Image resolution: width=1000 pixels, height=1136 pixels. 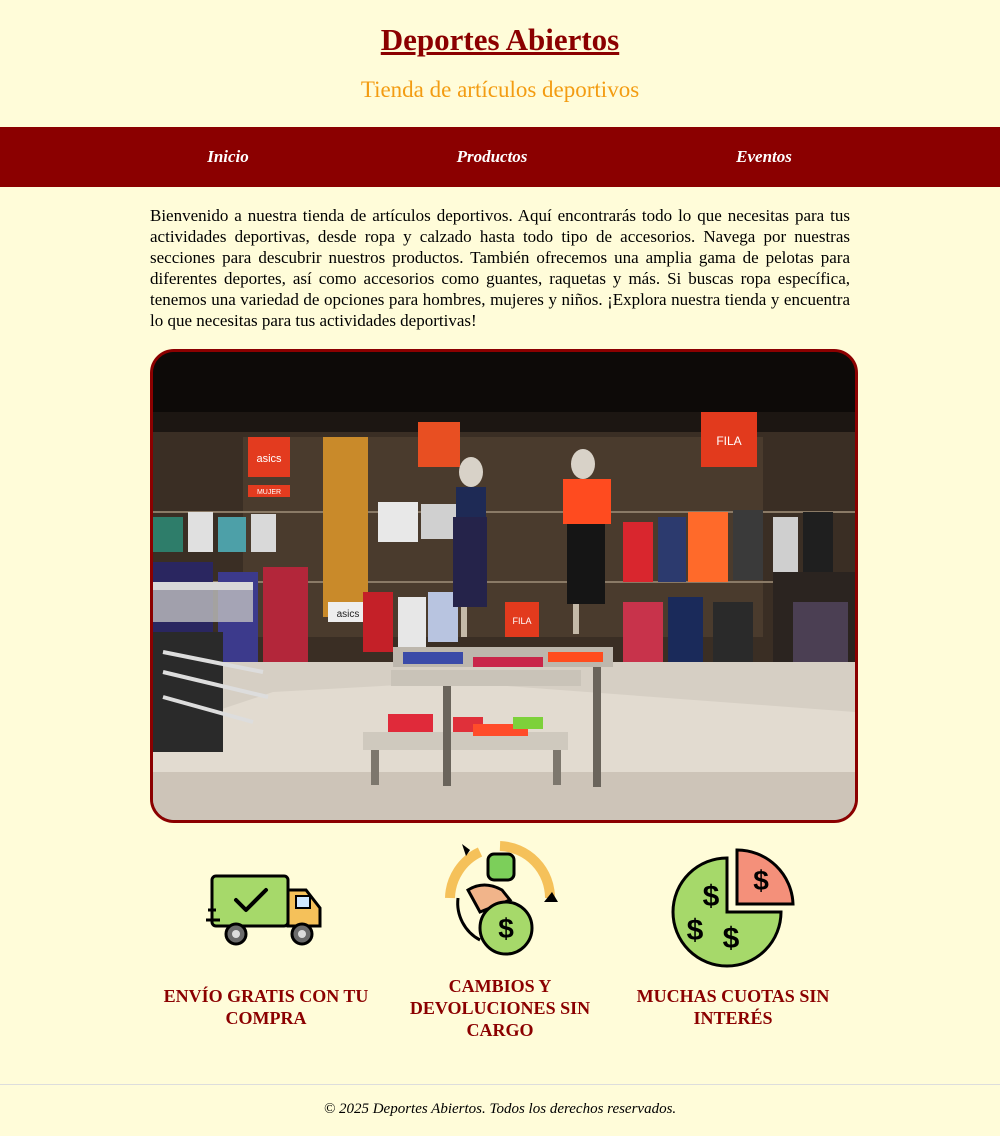 I want to click on site-subtitle: Tienda de artículos deportivos, so click(x=500, y=89).